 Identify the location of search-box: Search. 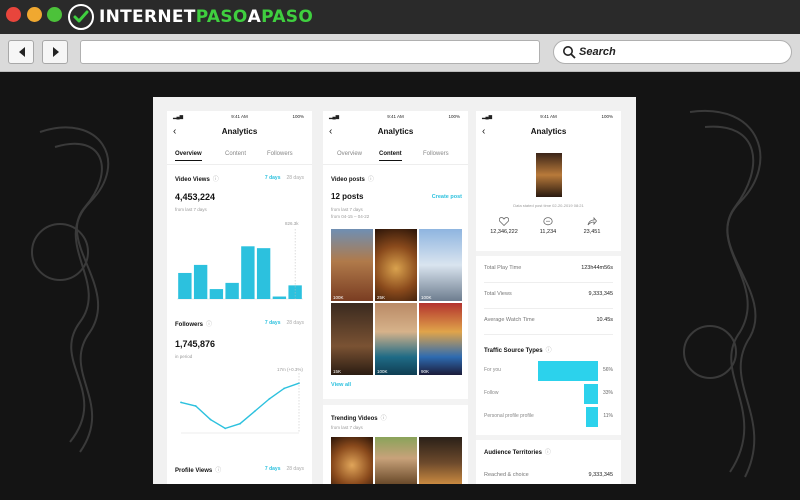
(672, 52).